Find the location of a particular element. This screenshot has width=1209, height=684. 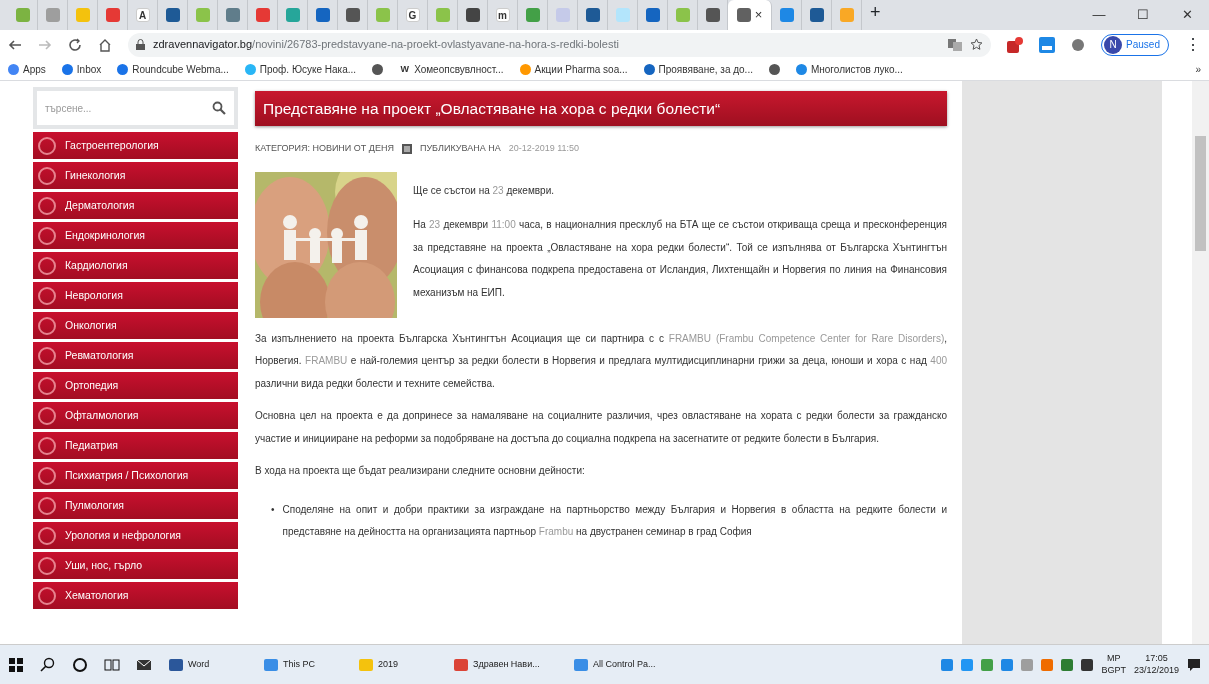

sidebar-item: Неврология is located at coordinates (135, 295).